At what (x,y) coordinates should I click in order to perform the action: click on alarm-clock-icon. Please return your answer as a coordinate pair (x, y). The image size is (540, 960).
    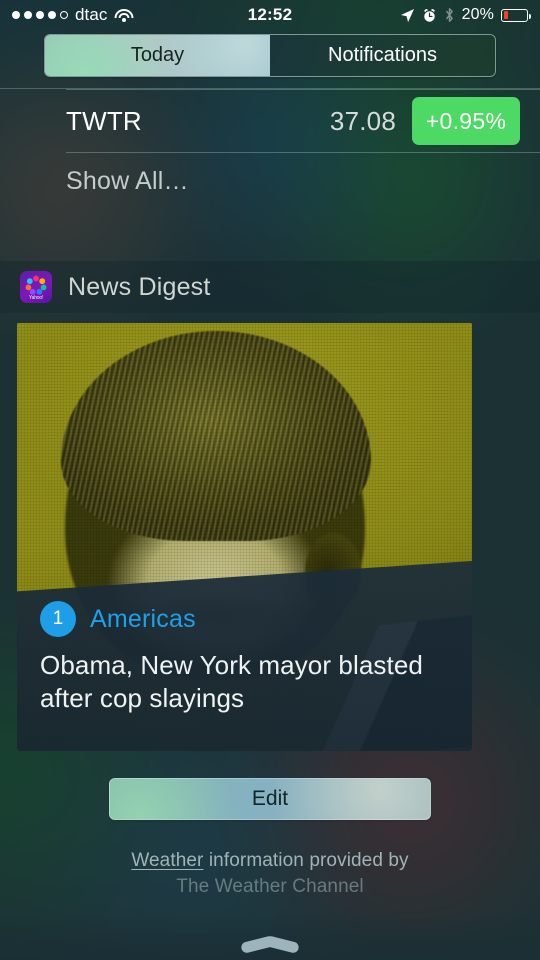
    Looking at the image, I should click on (429, 15).